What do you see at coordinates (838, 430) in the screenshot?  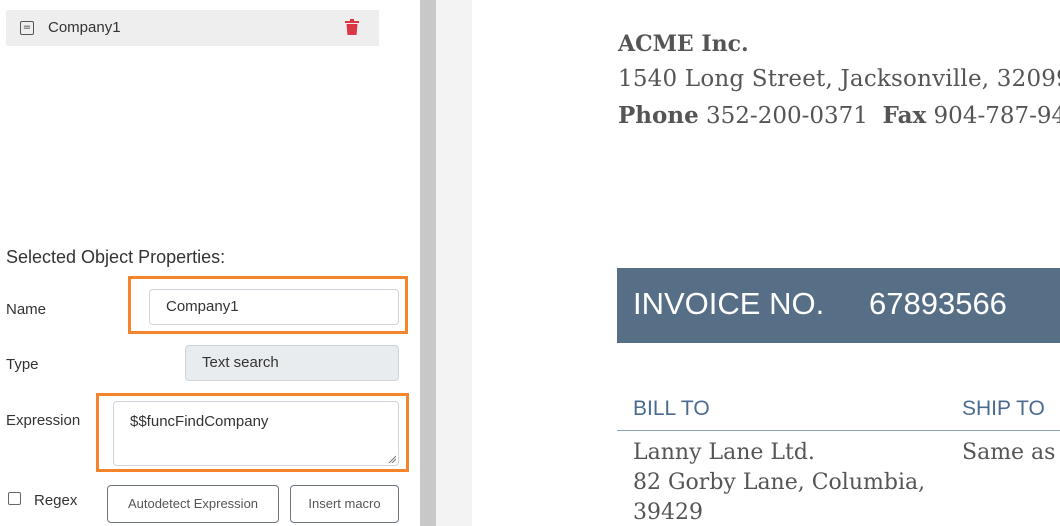 I see `section-divider` at bounding box center [838, 430].